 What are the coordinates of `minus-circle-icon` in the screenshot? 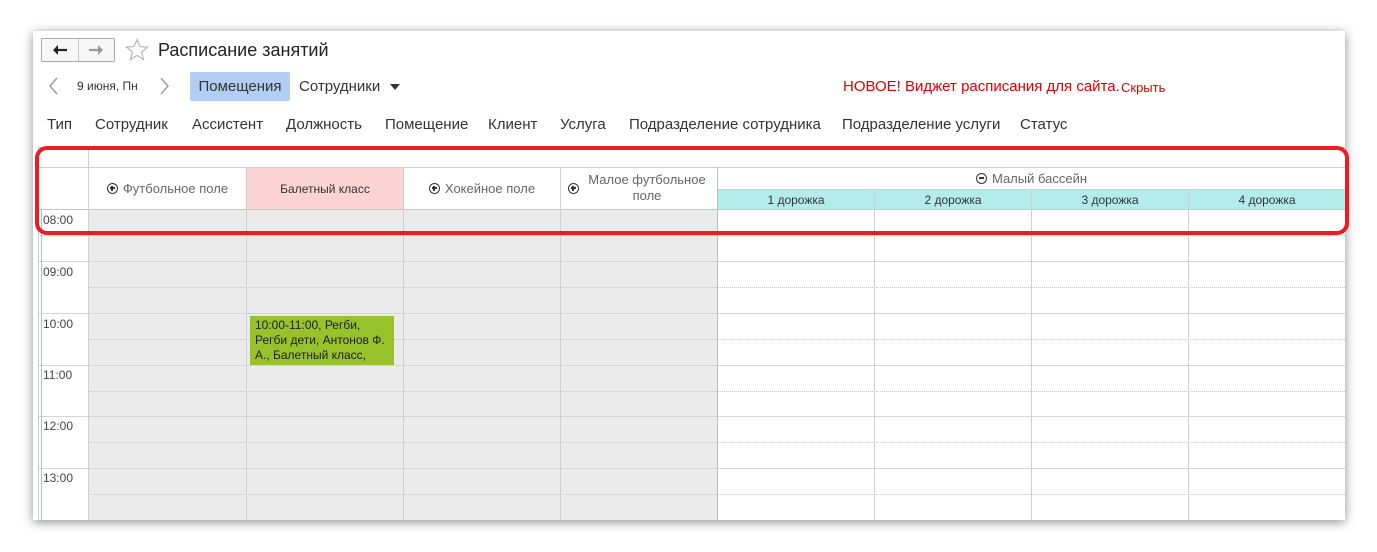 It's located at (981, 178).